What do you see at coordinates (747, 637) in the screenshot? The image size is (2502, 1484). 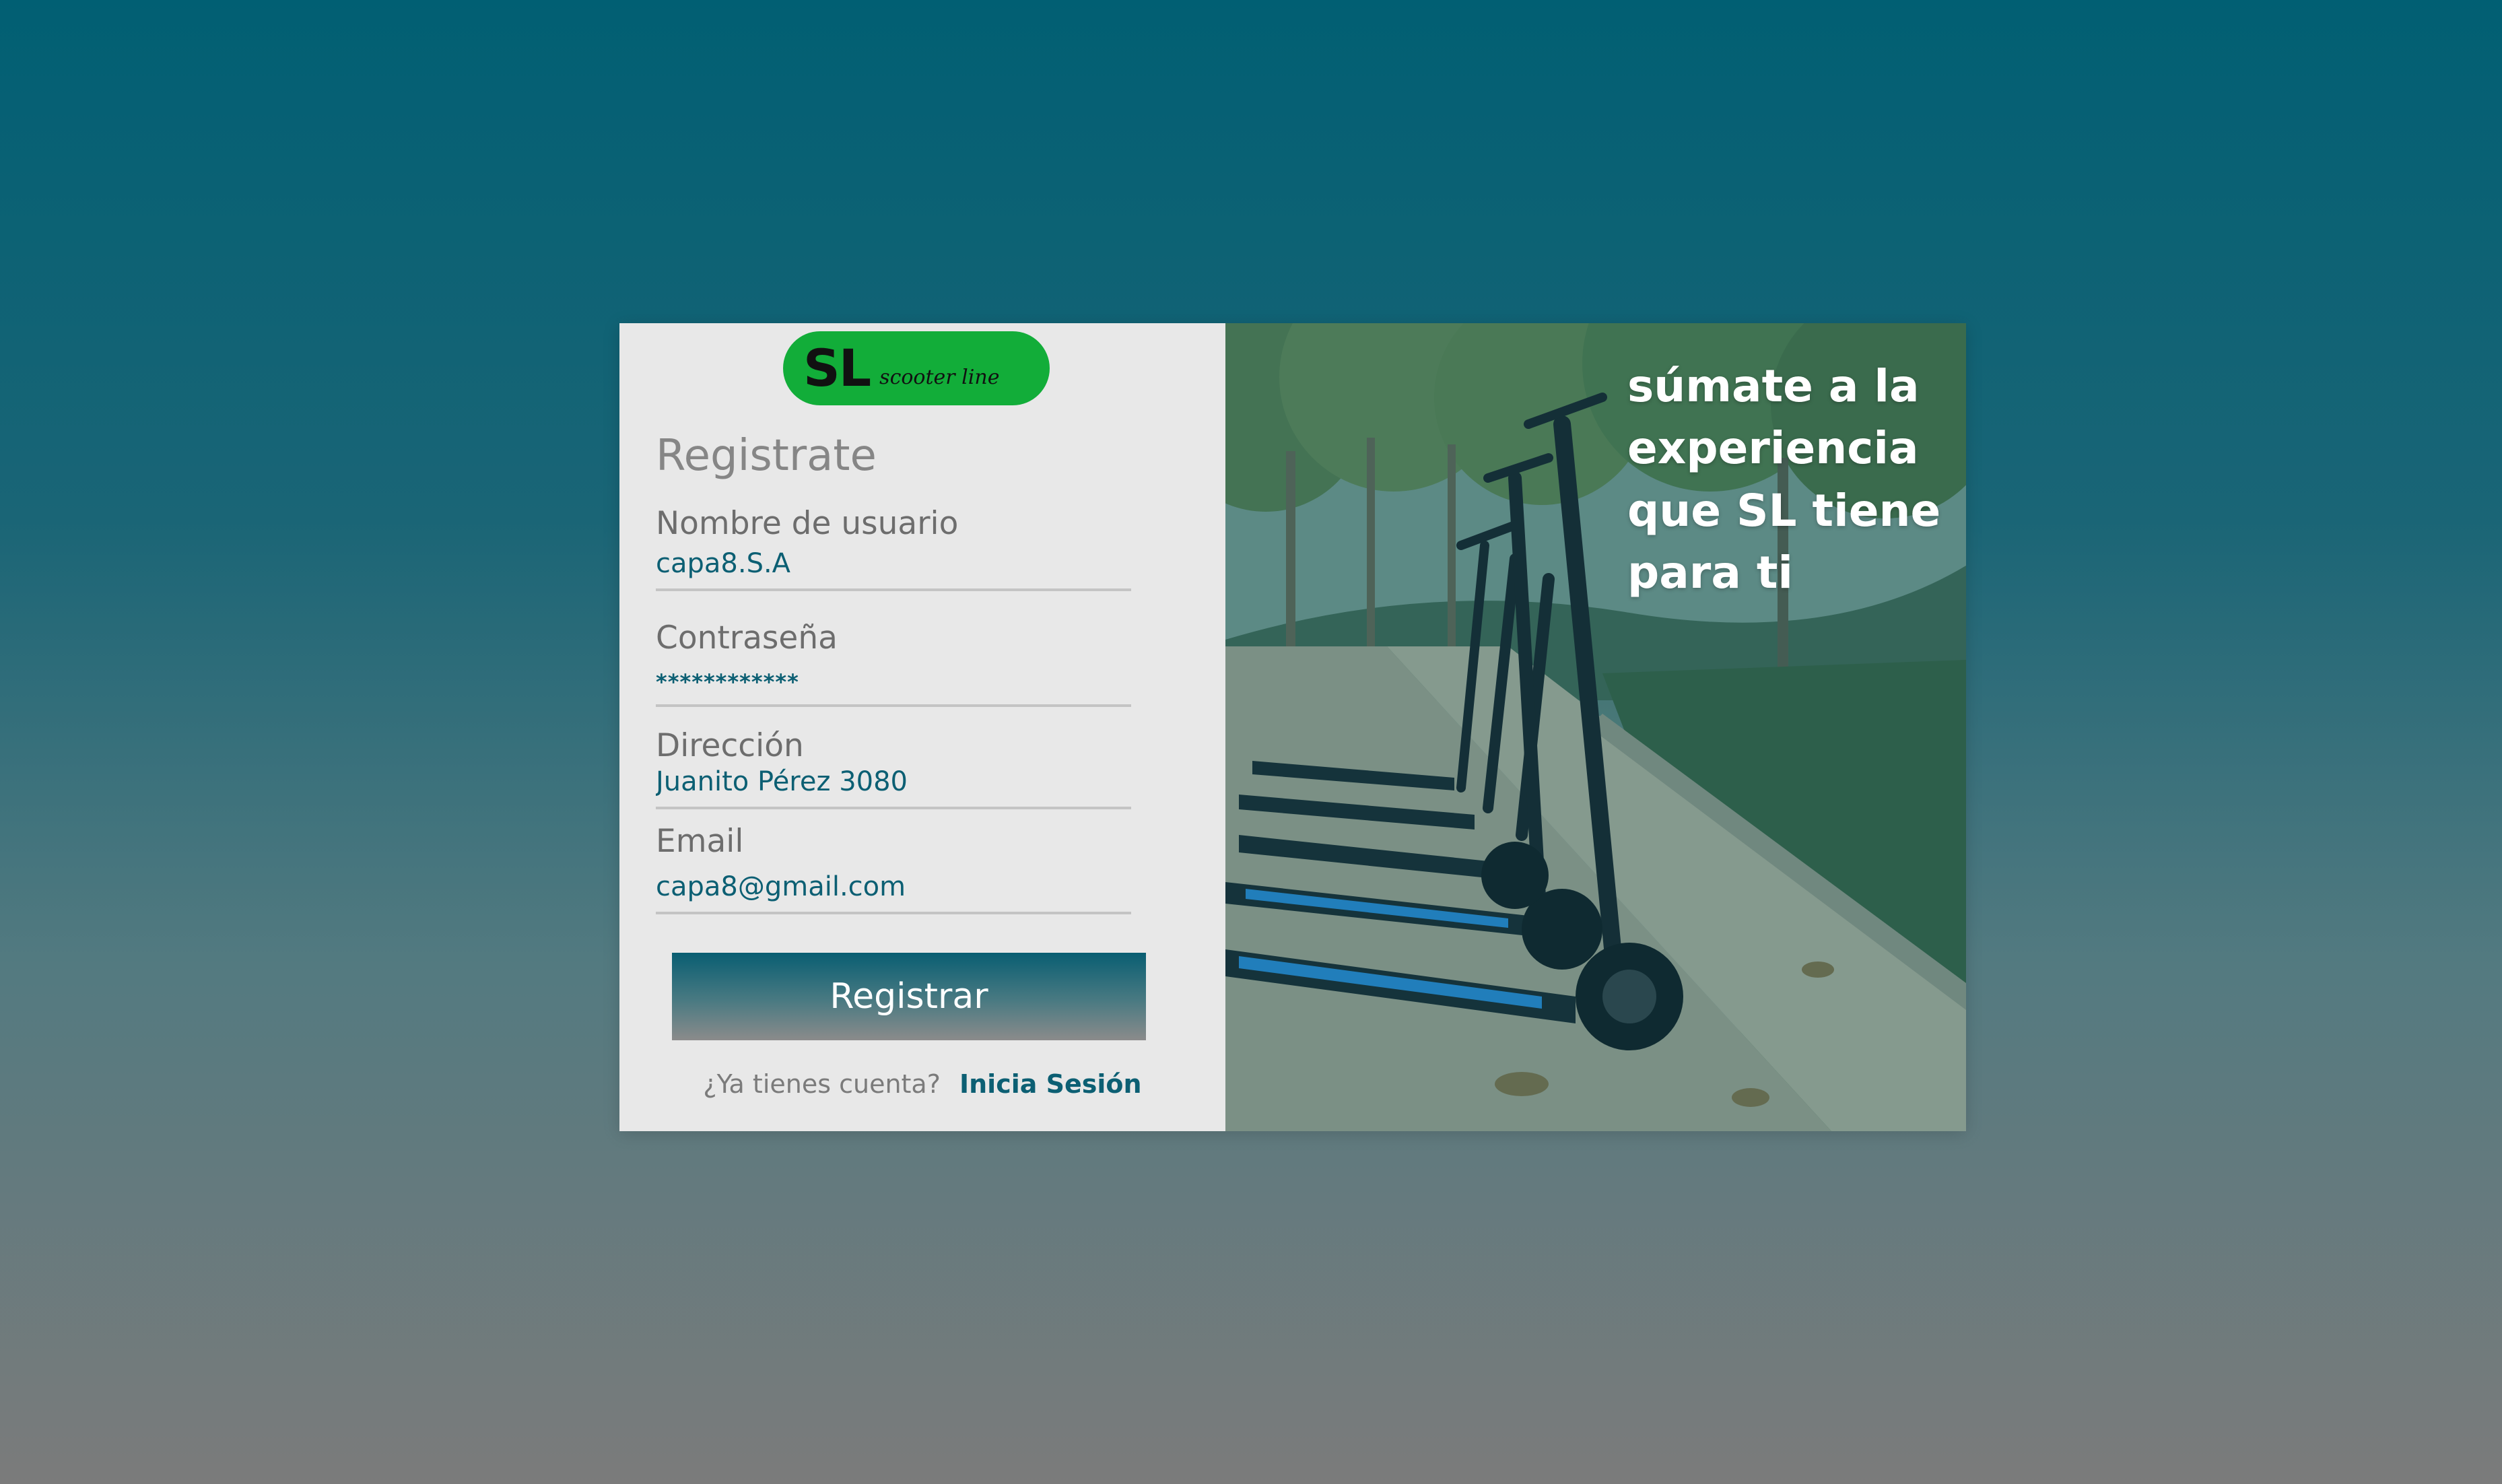 I see `password-label: Contraseña` at bounding box center [747, 637].